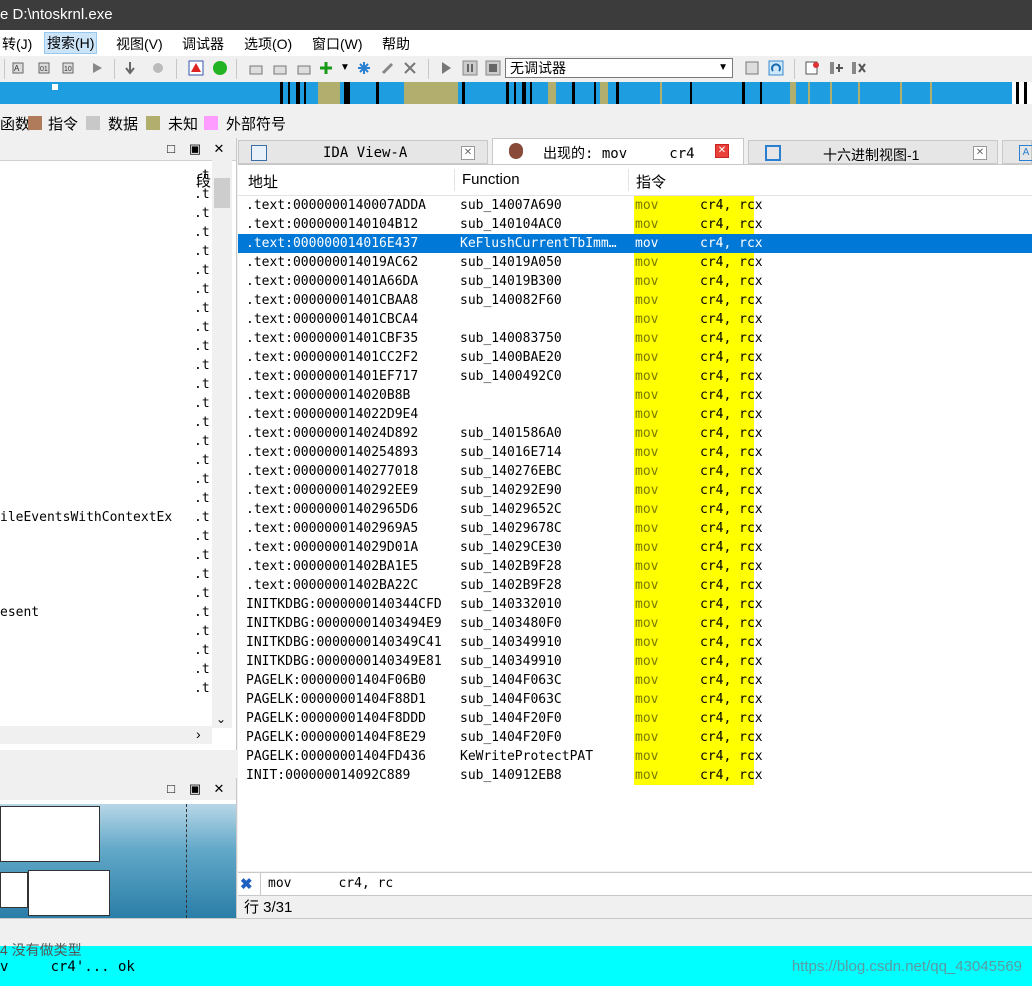 The width and height of the screenshot is (1032, 986). I want to click on toolbar: A 01 10 ▼ 无调试器 ▼, so click(516, 69).